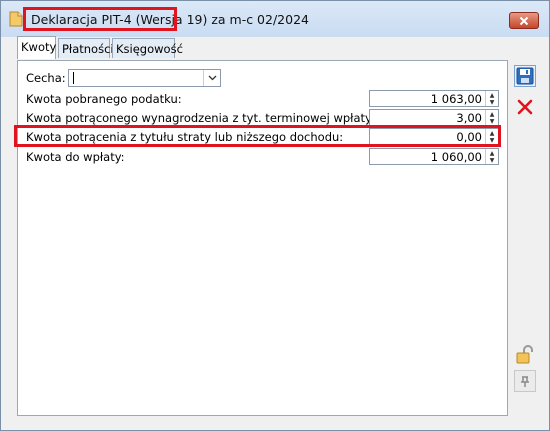 Image resolution: width=550 pixels, height=431 pixels. I want to click on cecha-dropdown-button, so click(211, 78).